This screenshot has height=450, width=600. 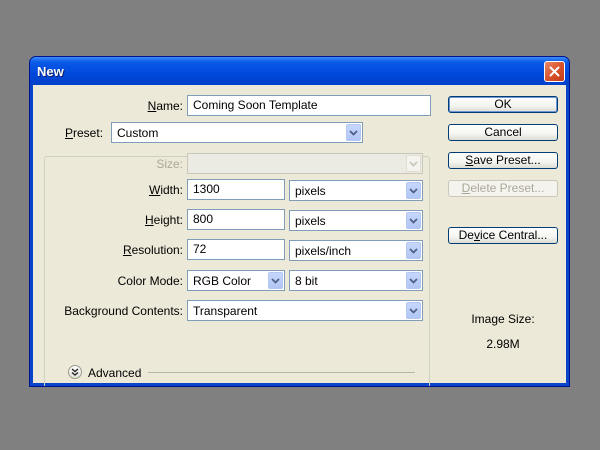 I want to click on preset-select: Custom, so click(x=237, y=132).